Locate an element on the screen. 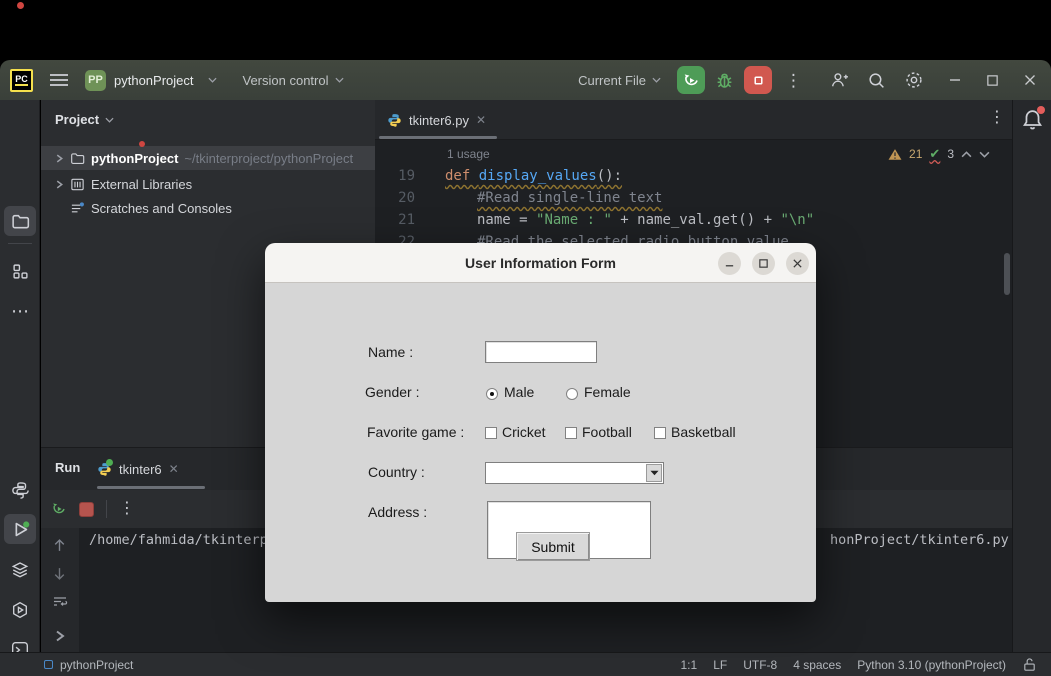 Image resolution: width=1051 pixels, height=676 pixels. cricket-option-label: Cricket is located at coordinates (524, 432).